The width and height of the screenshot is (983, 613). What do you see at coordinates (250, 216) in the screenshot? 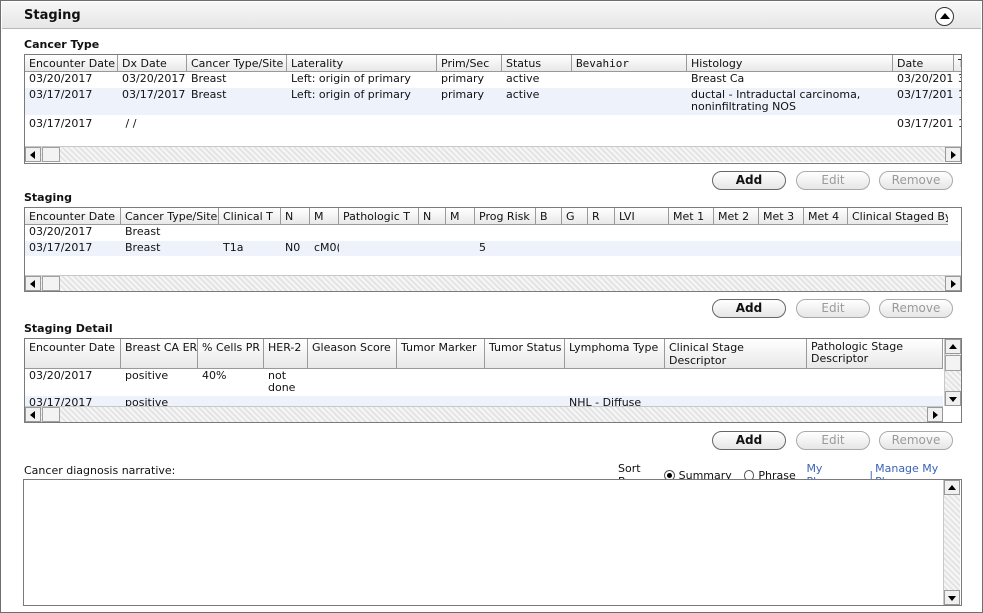
I see `col-clinical-t: Clinical T` at bounding box center [250, 216].